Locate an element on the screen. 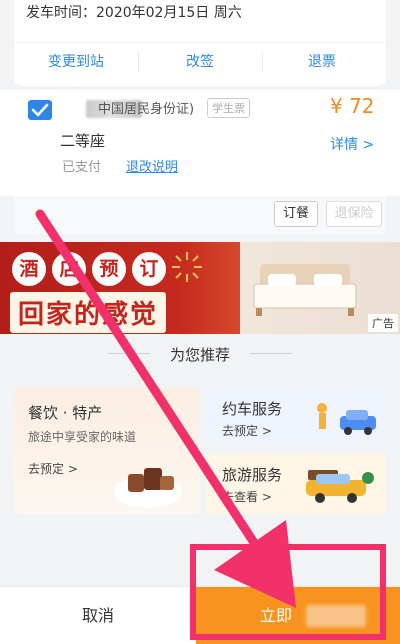 This screenshot has width=400, height=644. refund-button: 退票 is located at coordinates (322, 61).